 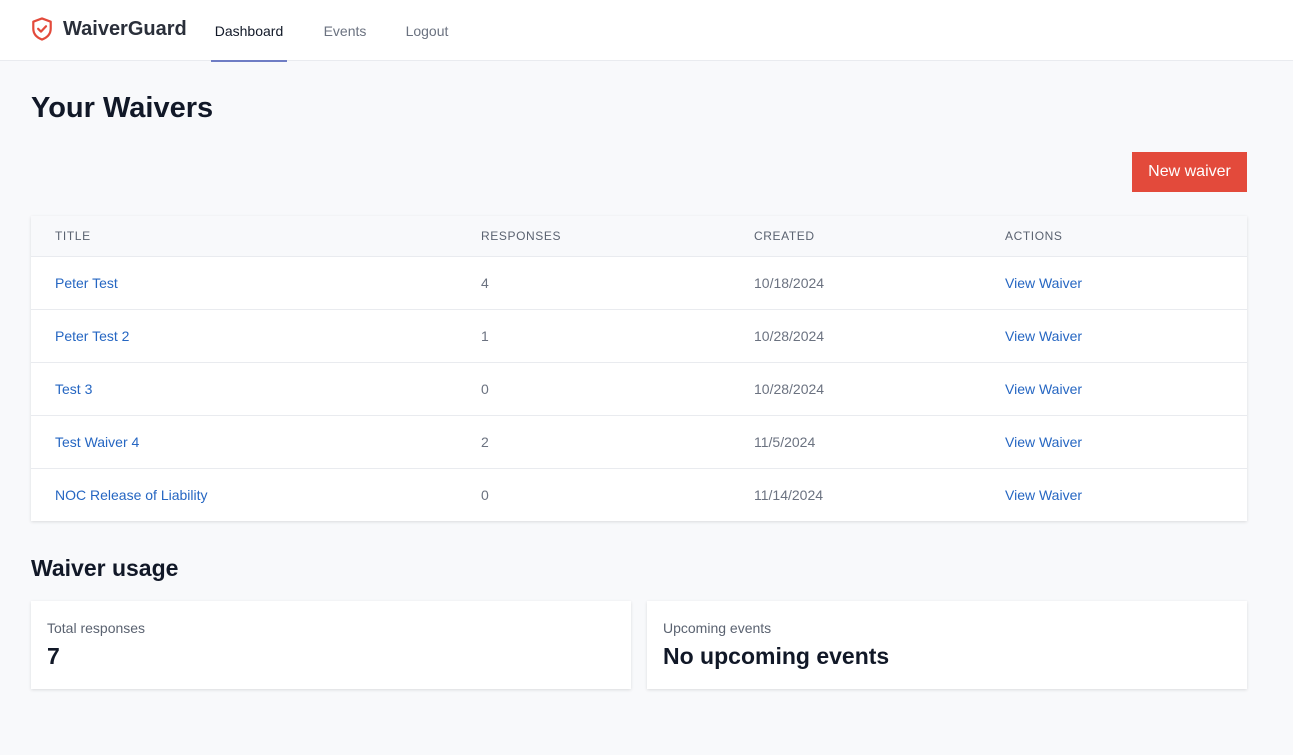 What do you see at coordinates (639, 336) in the screenshot?
I see `table-row: Peter Test 2 1 10/28/2024 View Waiver` at bounding box center [639, 336].